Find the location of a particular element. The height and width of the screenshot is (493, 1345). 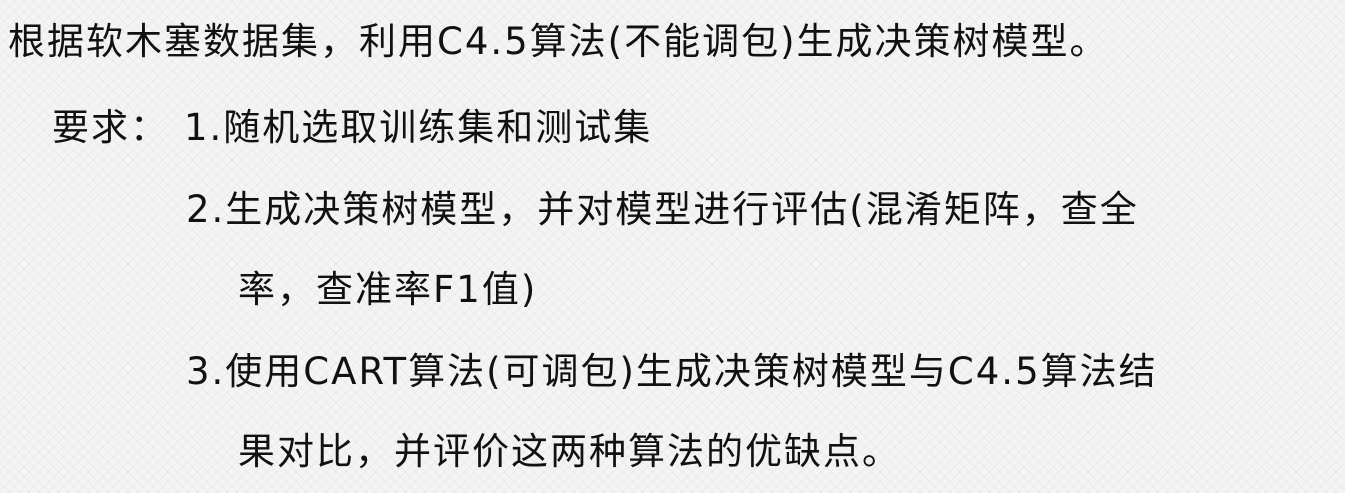

requirement-item-3: 3.使用CART算法(可调包)生成决策树模型与C4.5算法结 is located at coordinates (672, 371).